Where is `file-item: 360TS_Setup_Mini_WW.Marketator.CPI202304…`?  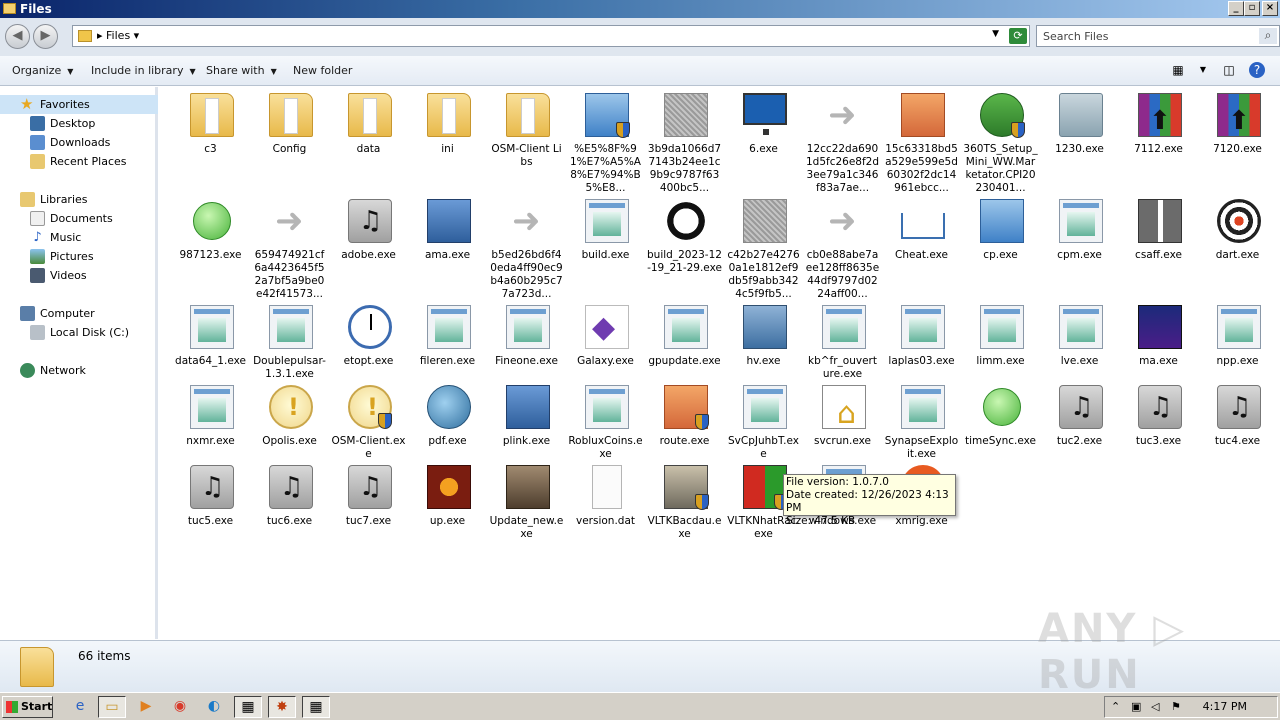
file-item: 360TS_Setup_Mini_WW.Marketator.CPI202304… is located at coordinates (1000, 140).